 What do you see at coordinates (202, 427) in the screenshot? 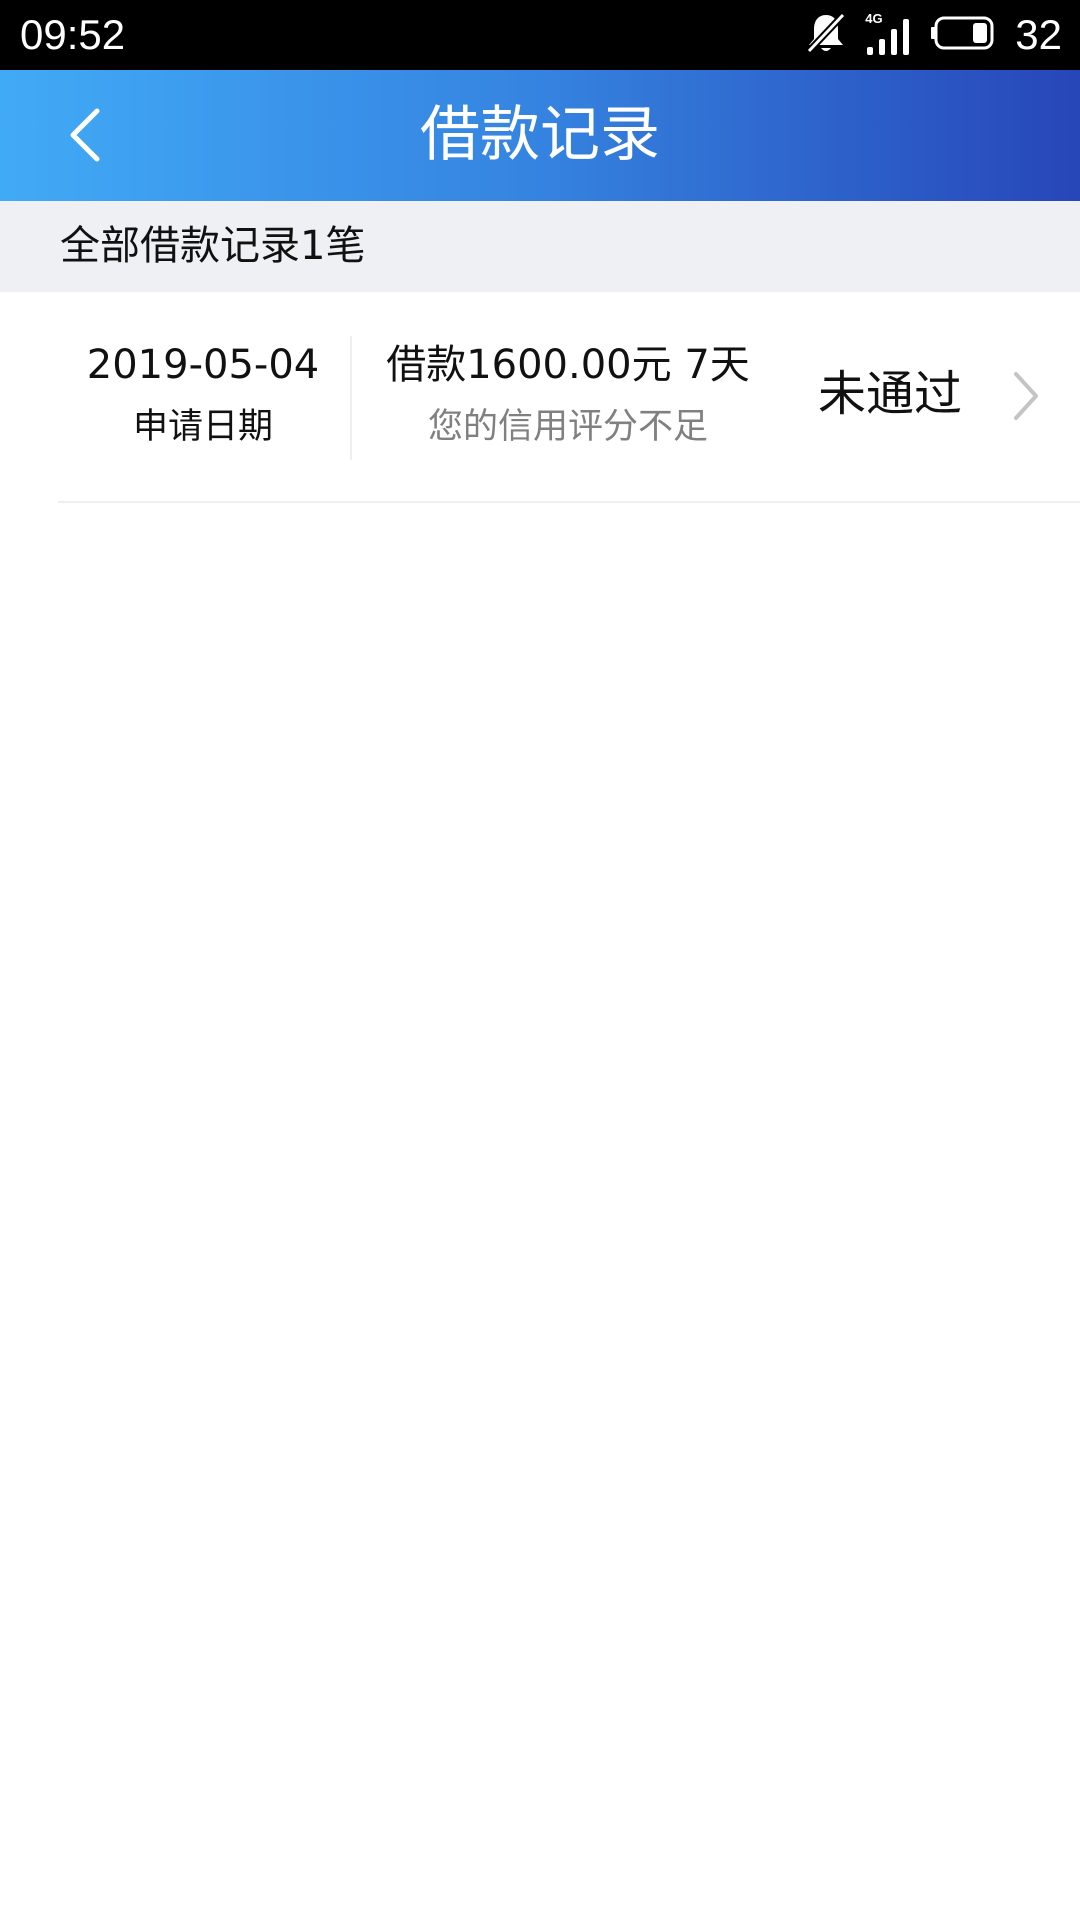
I see `application-date-label: 申请日期` at bounding box center [202, 427].